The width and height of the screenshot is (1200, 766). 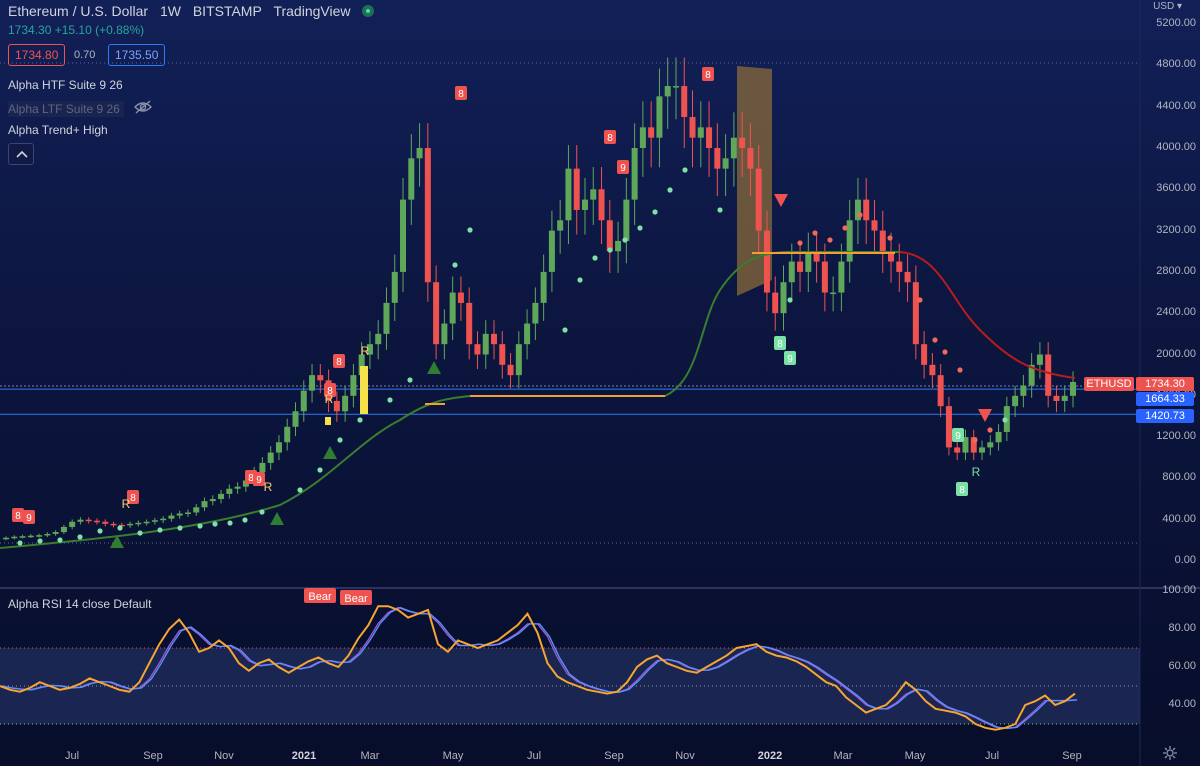 What do you see at coordinates (534, 756) in the screenshot?
I see `time-axis-label: Jul` at bounding box center [534, 756].